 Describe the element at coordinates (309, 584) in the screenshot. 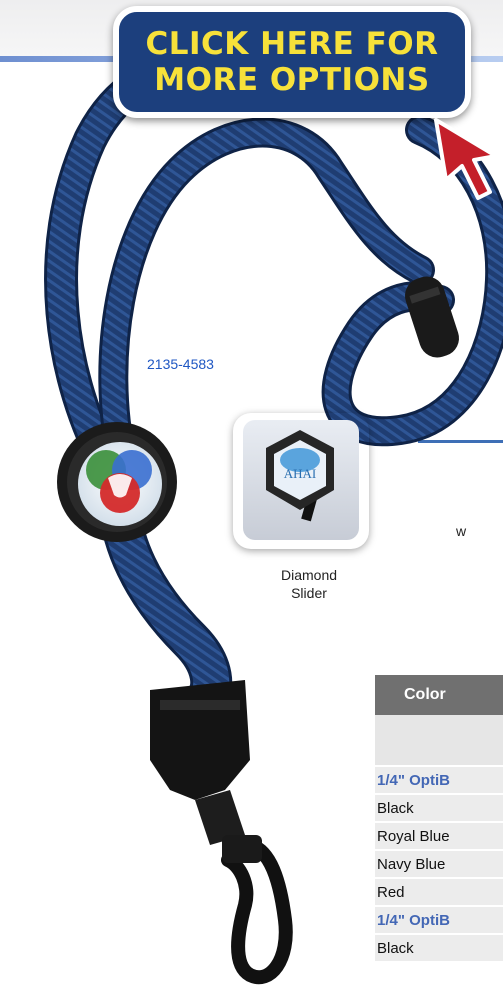

I see `slider-caption: Diamond Slider` at that location.